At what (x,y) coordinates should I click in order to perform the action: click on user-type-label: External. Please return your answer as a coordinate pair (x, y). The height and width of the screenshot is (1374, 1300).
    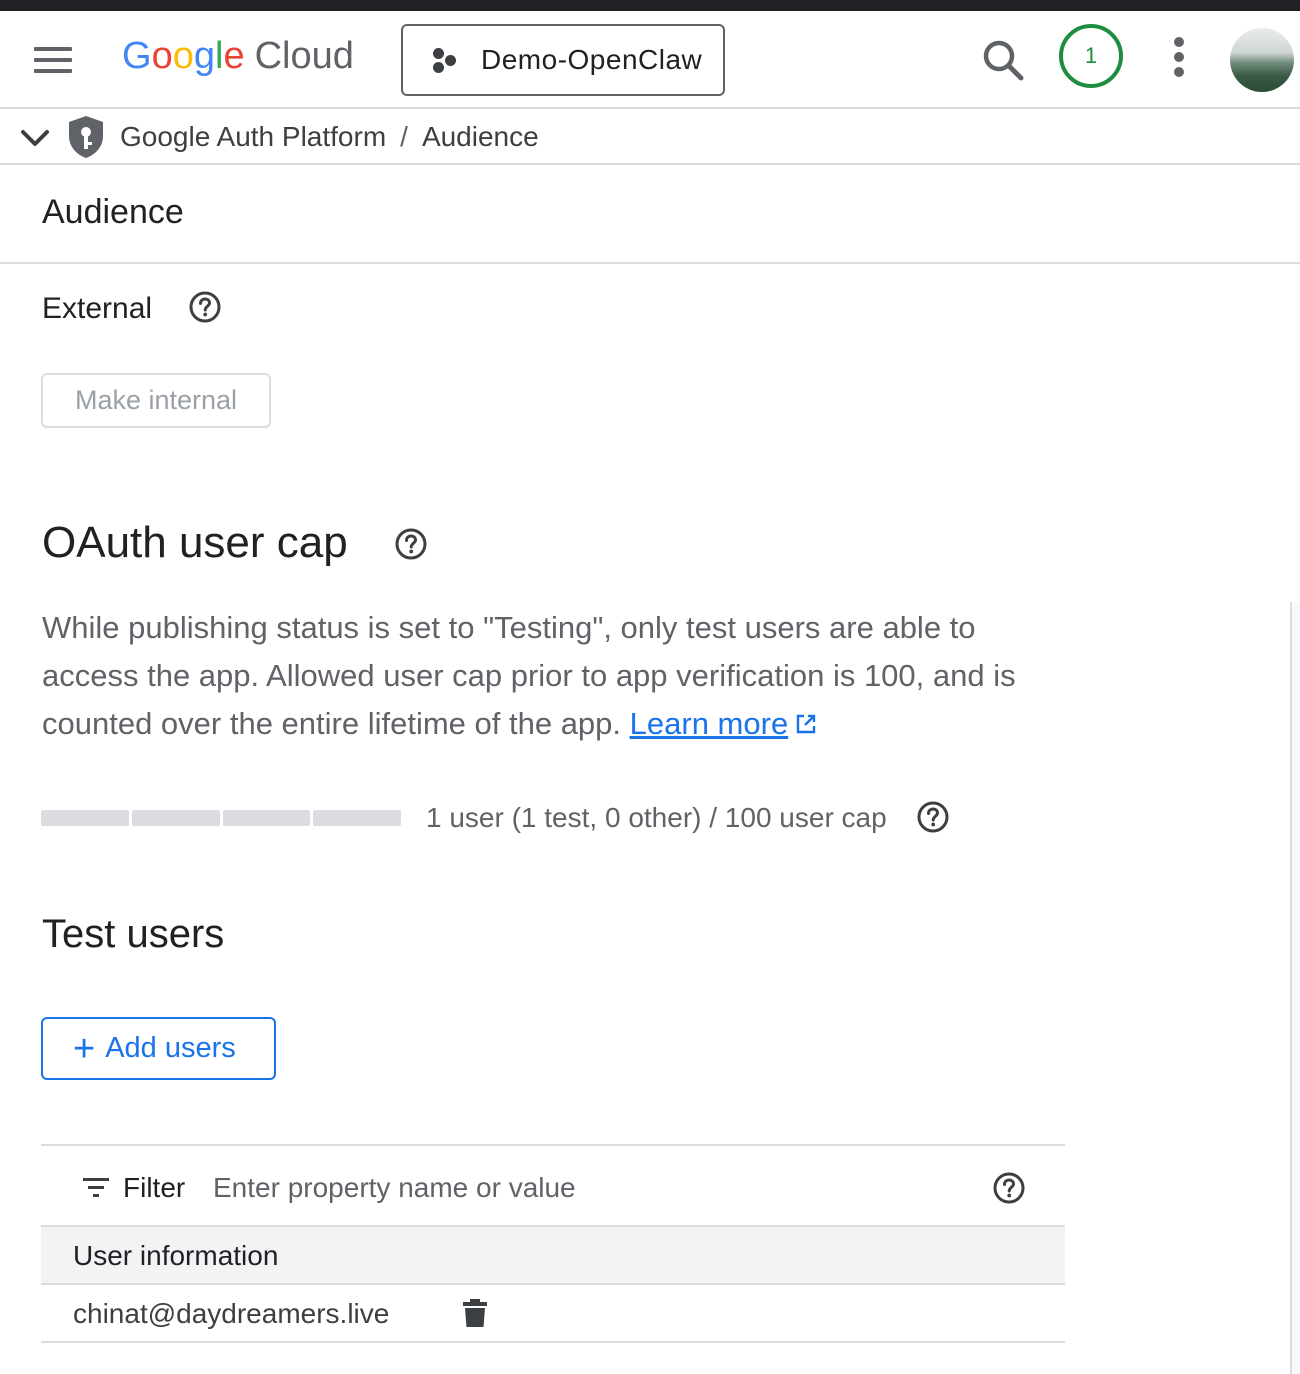
    Looking at the image, I should click on (97, 308).